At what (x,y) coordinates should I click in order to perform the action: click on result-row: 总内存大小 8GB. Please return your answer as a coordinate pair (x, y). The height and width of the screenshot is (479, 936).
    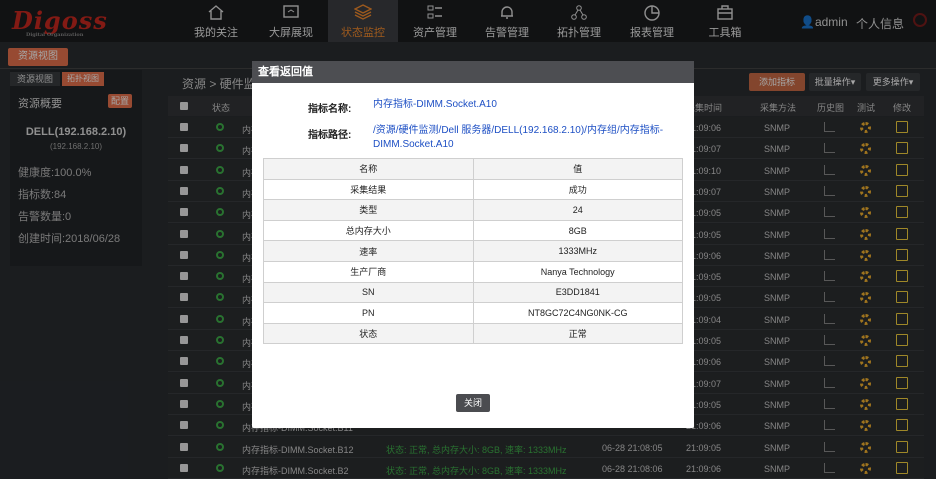
    Looking at the image, I should click on (473, 230).